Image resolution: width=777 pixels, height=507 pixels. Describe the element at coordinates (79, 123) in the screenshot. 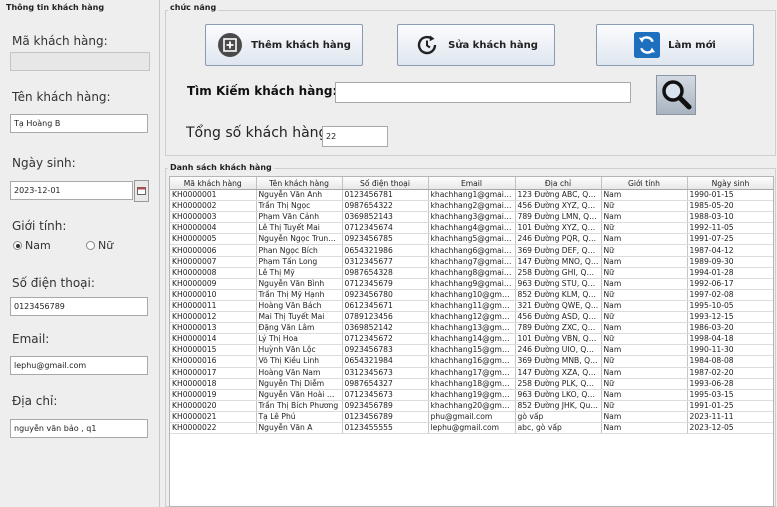

I see `customer-name-field` at that location.